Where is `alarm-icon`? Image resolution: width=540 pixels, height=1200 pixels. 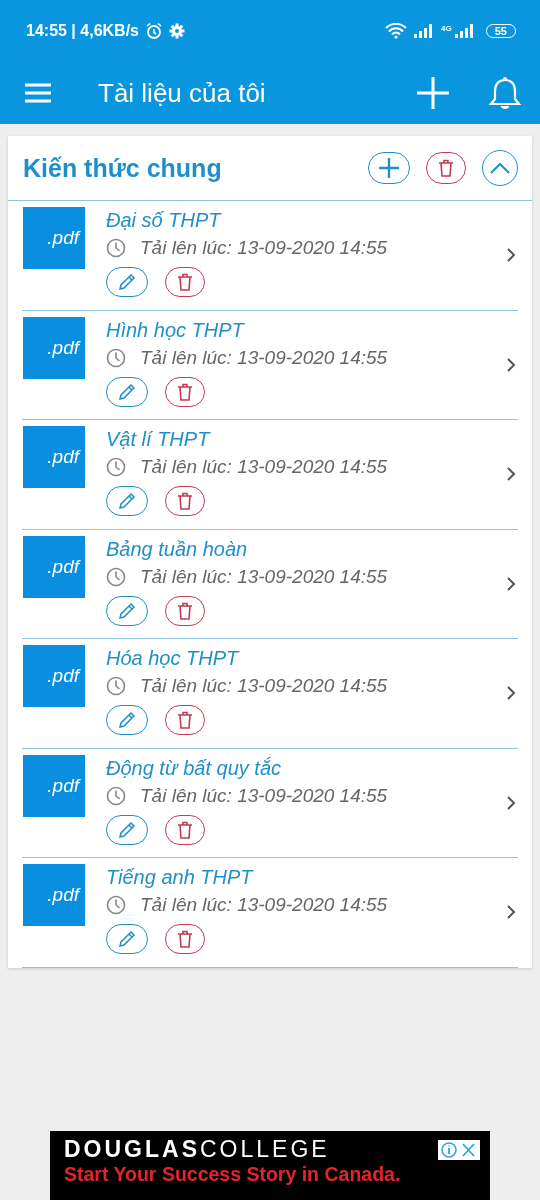 alarm-icon is located at coordinates (154, 31).